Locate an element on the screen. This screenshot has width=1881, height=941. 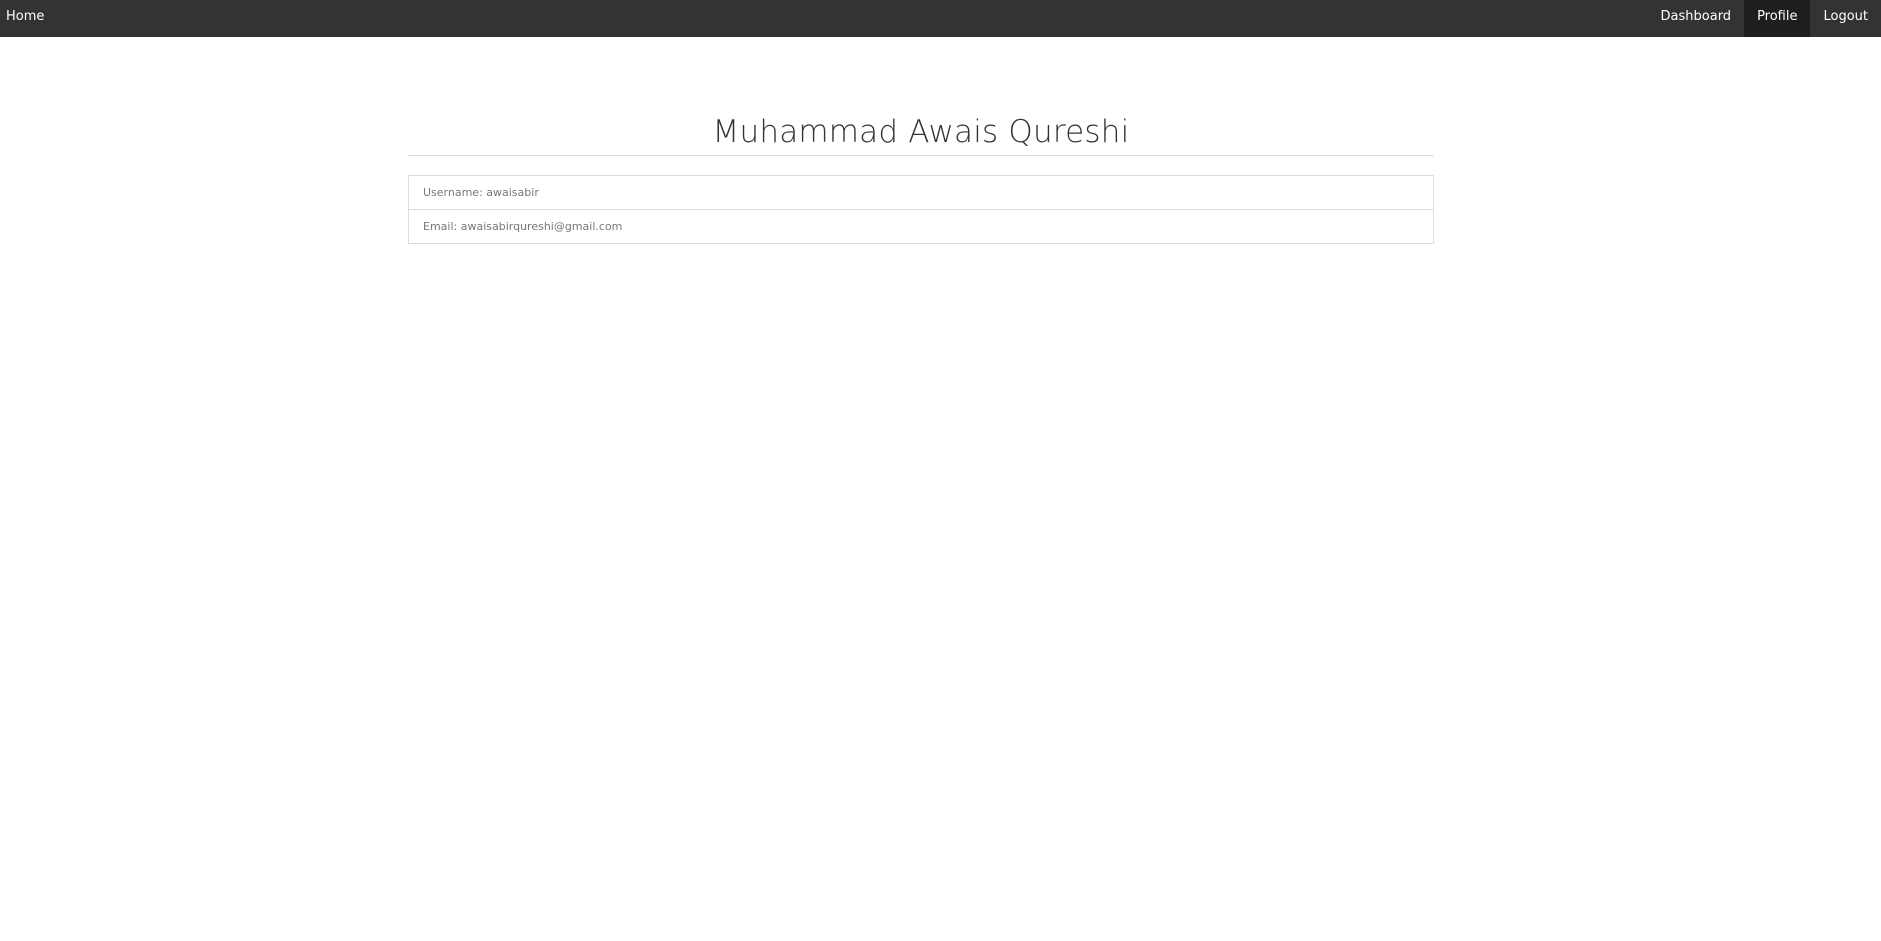
email-item: Email: awaisabirqureshi@gmail.com is located at coordinates (523, 226).